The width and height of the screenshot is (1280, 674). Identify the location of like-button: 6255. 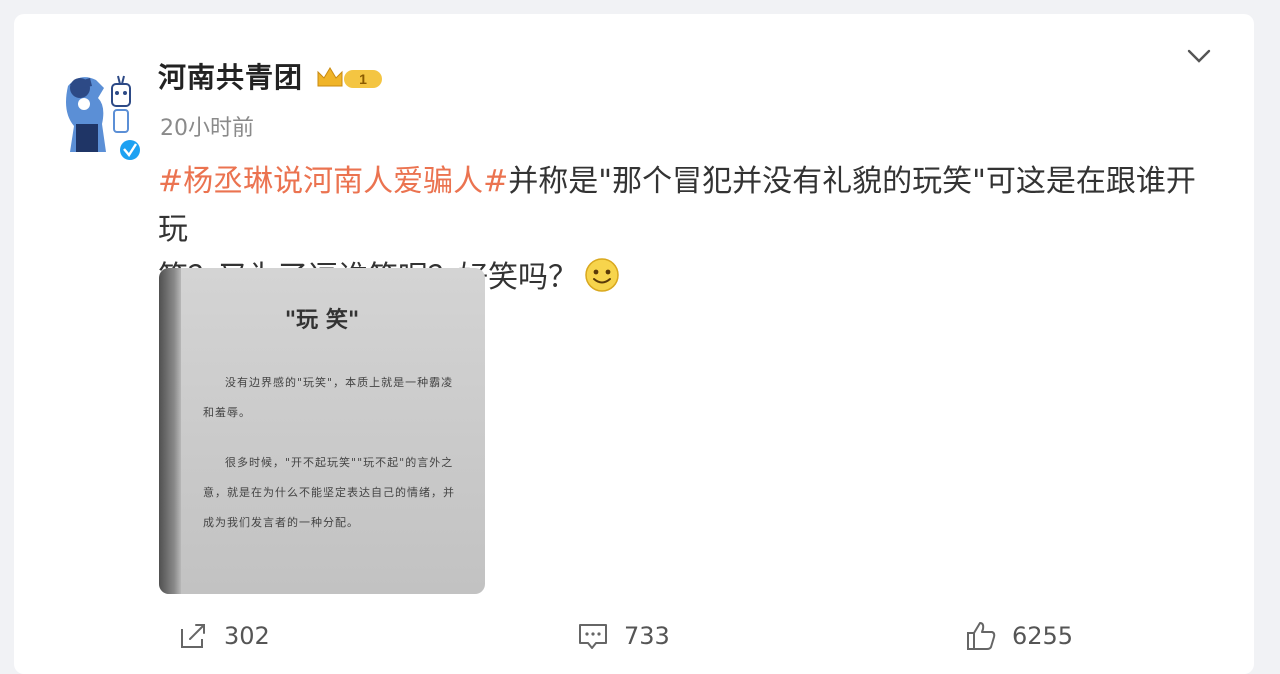
(1018, 636).